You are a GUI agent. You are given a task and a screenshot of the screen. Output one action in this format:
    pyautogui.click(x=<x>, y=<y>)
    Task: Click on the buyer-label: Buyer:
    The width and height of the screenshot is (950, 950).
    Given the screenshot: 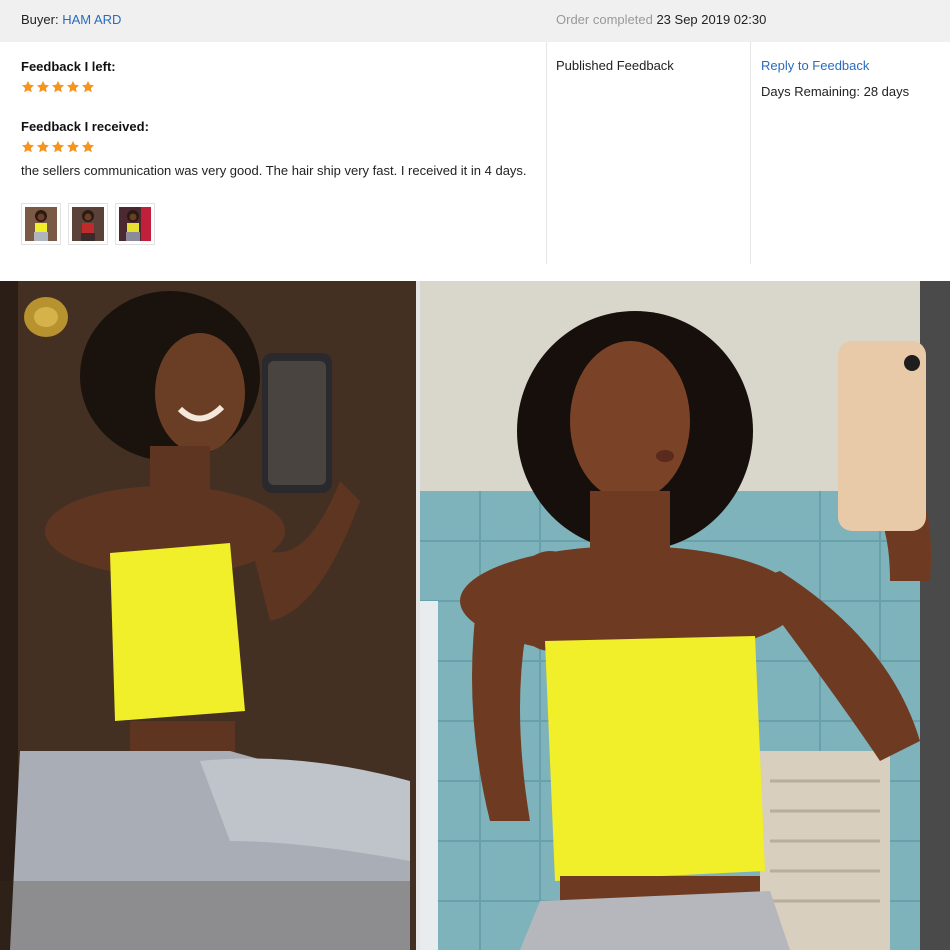 What is the action you would take?
    pyautogui.click(x=40, y=19)
    